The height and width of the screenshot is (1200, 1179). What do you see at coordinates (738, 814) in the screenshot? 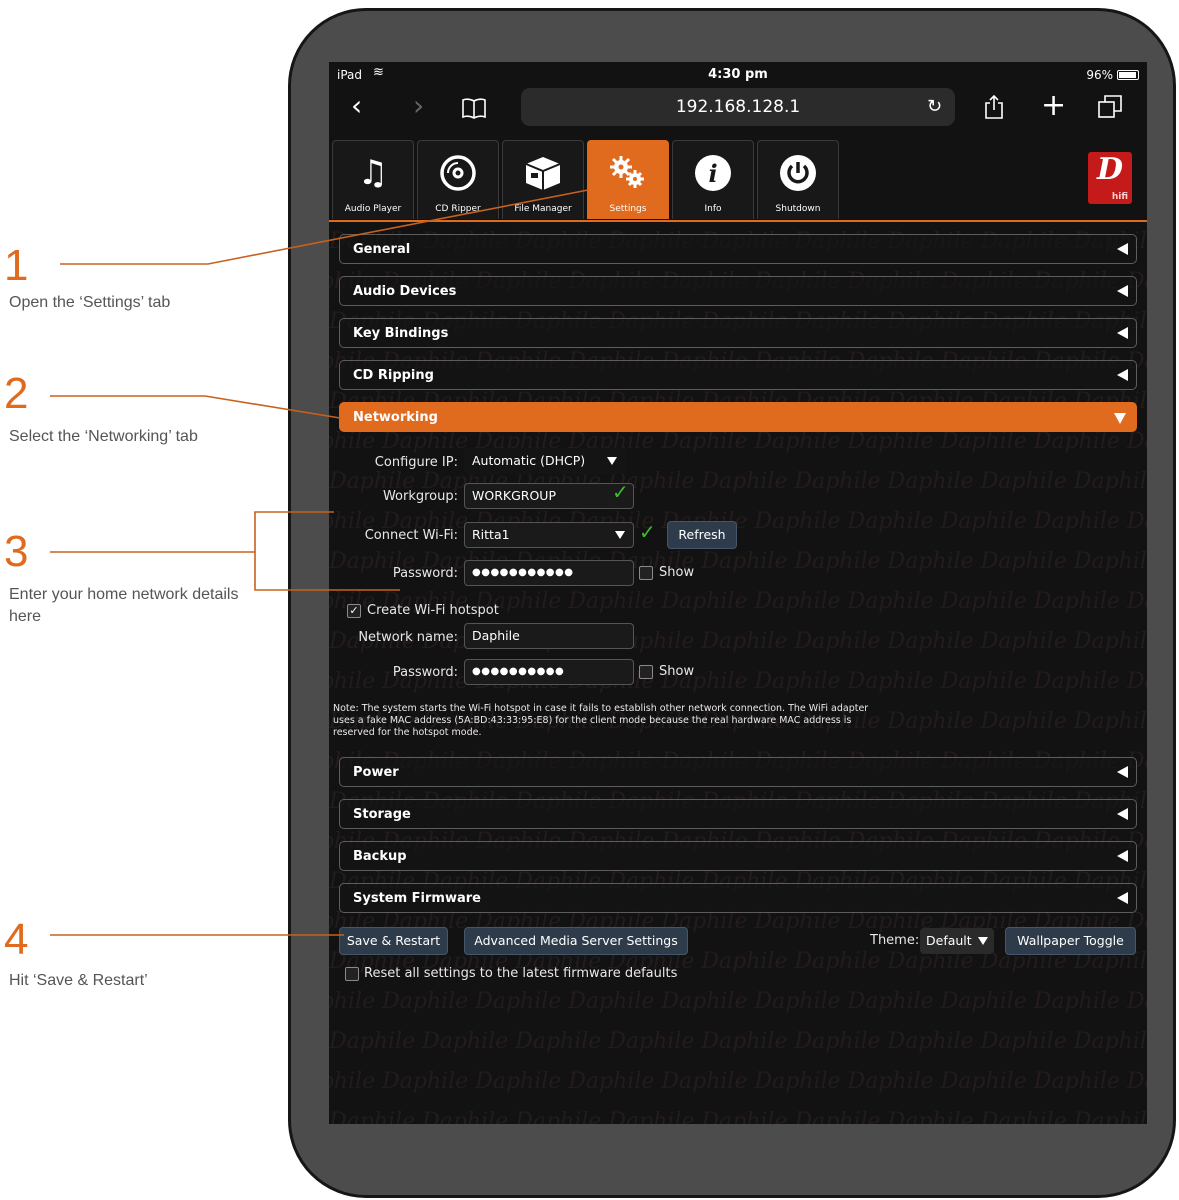
I see `section-storage: Storage` at bounding box center [738, 814].